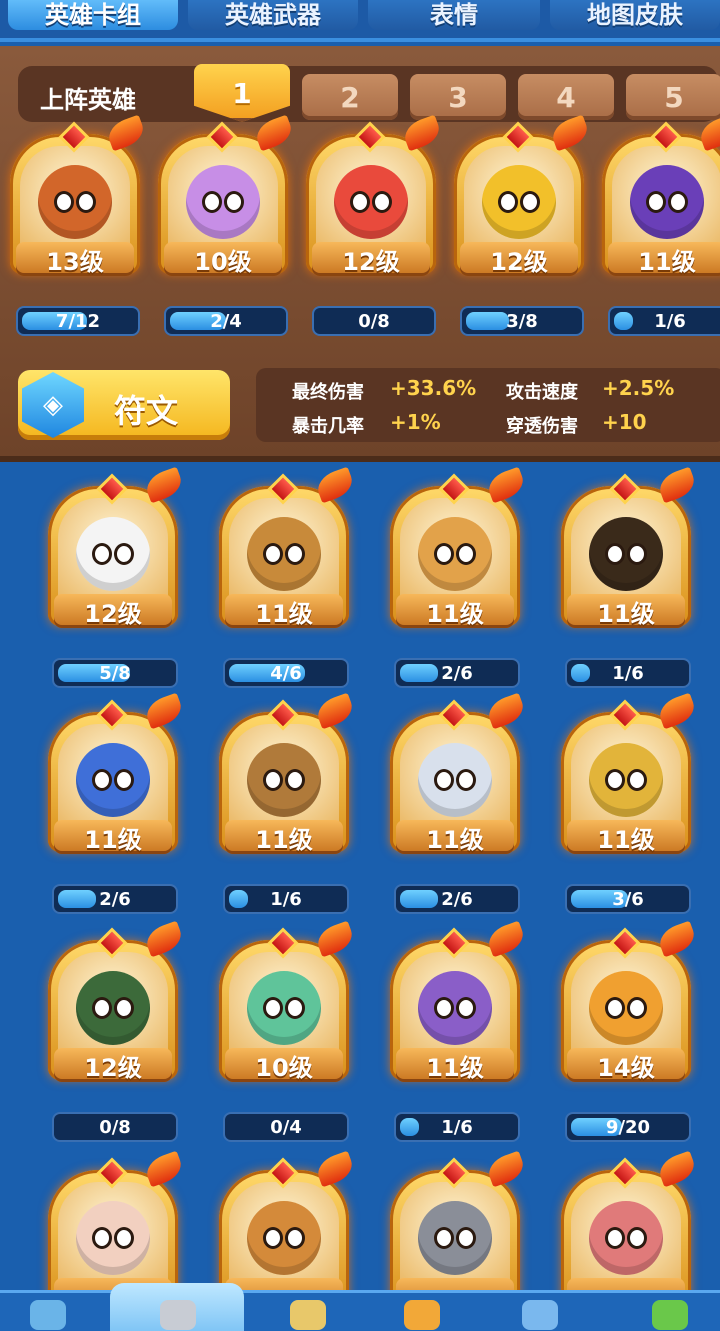 This screenshot has height=1331, width=720. What do you see at coordinates (360, 1307) in the screenshot?
I see `bottom-nav` at bounding box center [360, 1307].